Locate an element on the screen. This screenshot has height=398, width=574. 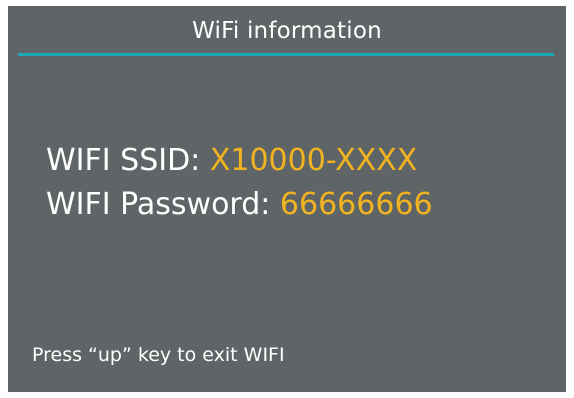
ssid-value: X10000-XXXX is located at coordinates (313, 160).